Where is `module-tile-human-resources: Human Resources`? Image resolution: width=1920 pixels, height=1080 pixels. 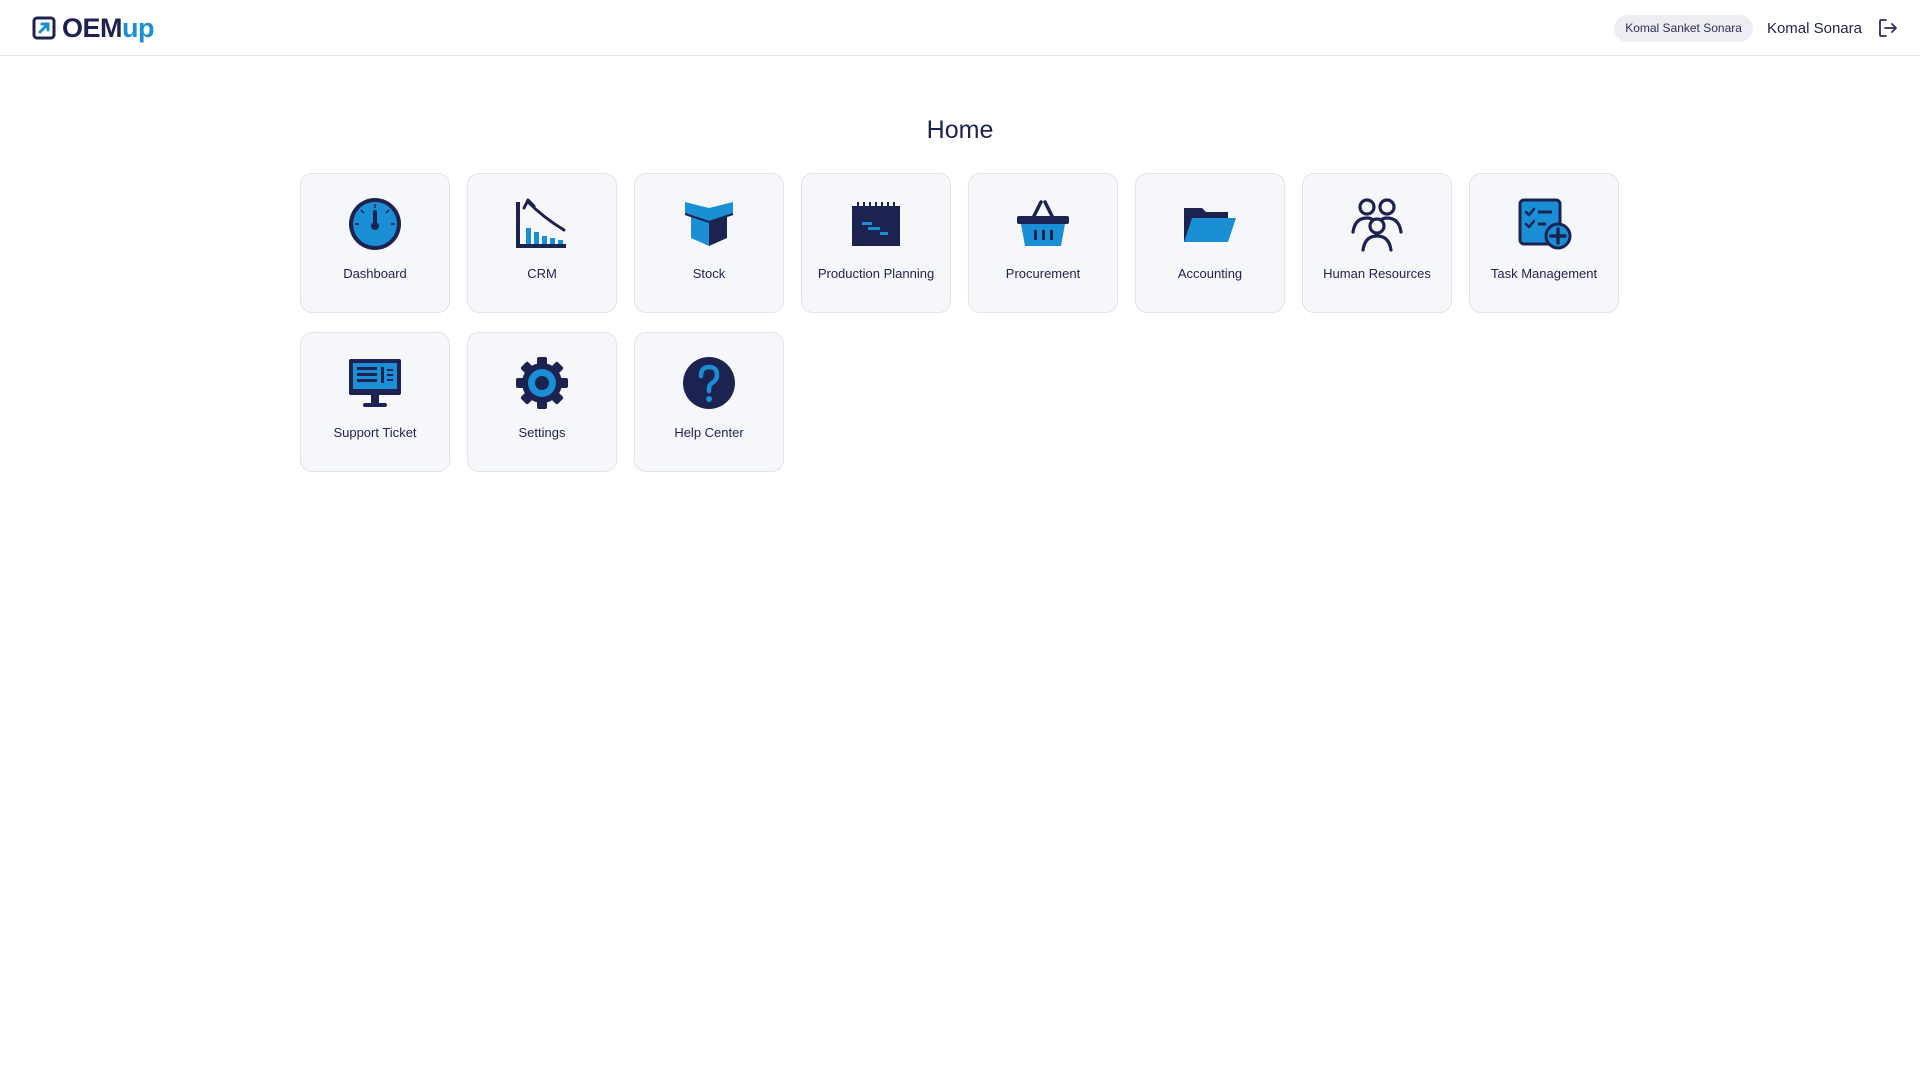 module-tile-human-resources: Human Resources is located at coordinates (1377, 243).